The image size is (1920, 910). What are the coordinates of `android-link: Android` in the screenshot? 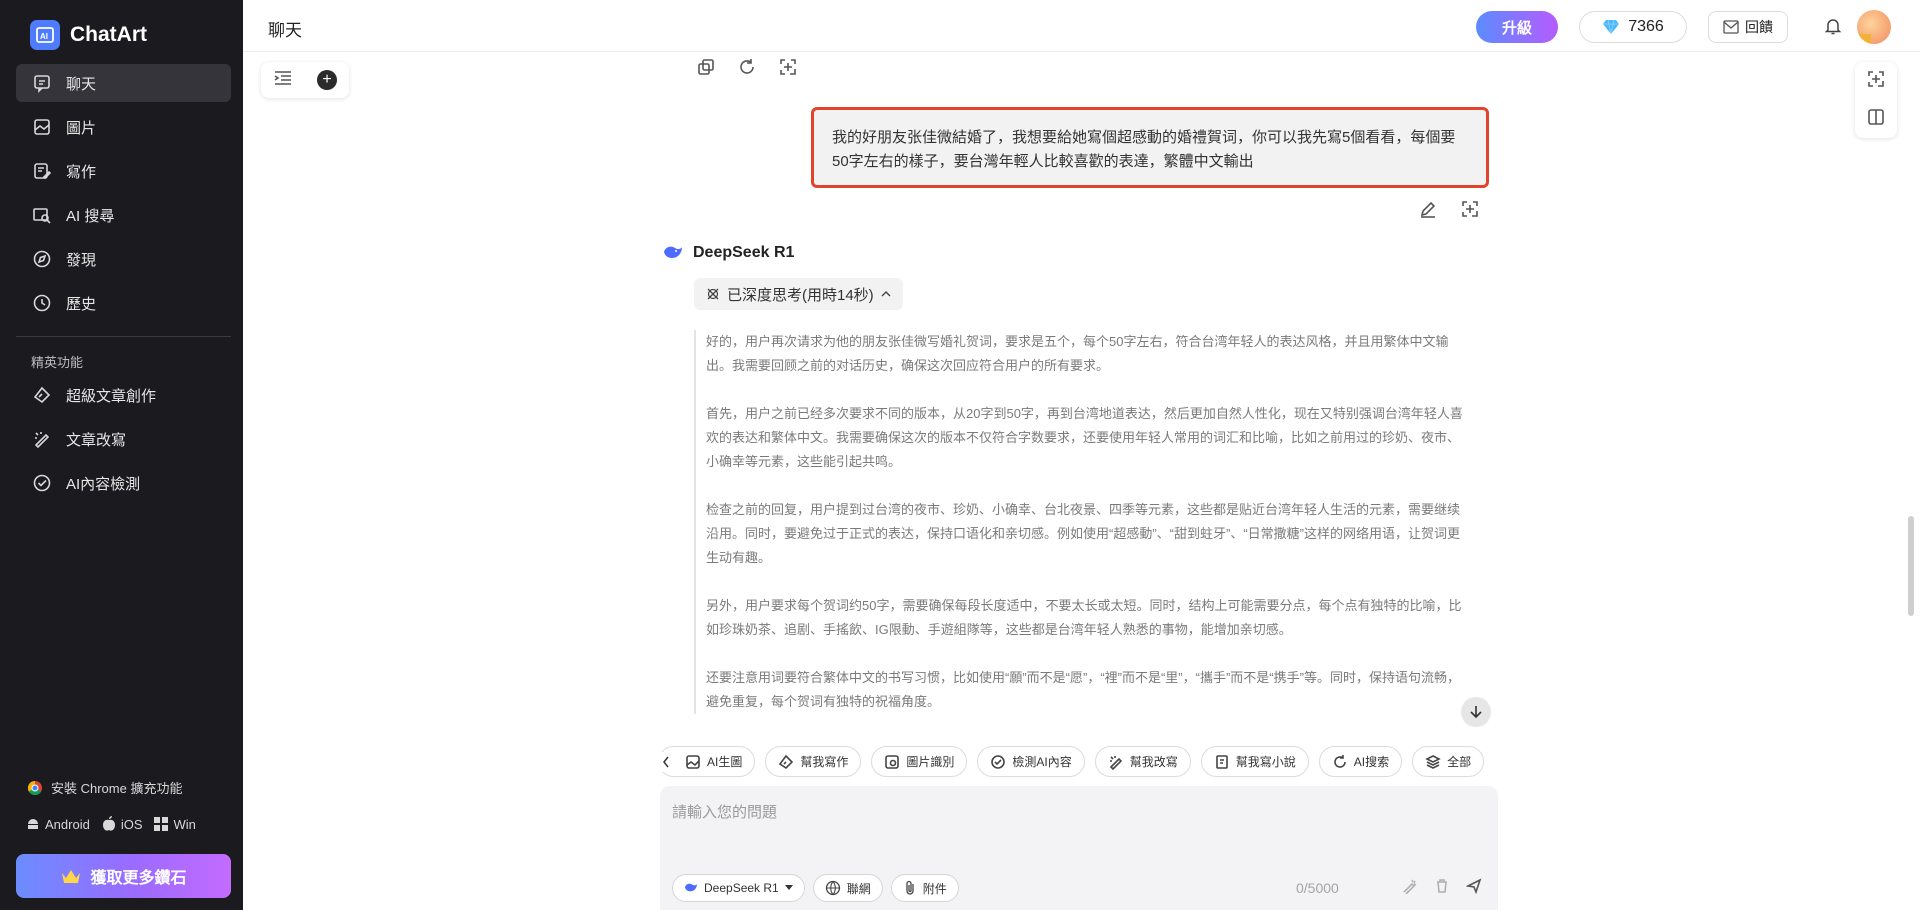 It's located at (58, 824).